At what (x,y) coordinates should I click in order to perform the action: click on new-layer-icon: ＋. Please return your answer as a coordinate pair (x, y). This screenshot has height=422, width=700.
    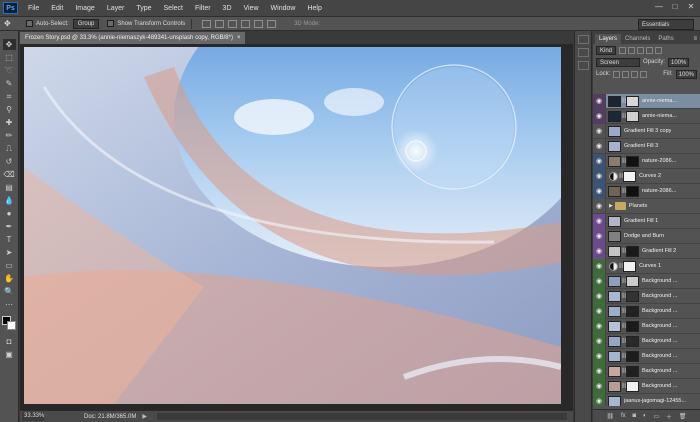
    Looking at the image, I should click on (669, 416).